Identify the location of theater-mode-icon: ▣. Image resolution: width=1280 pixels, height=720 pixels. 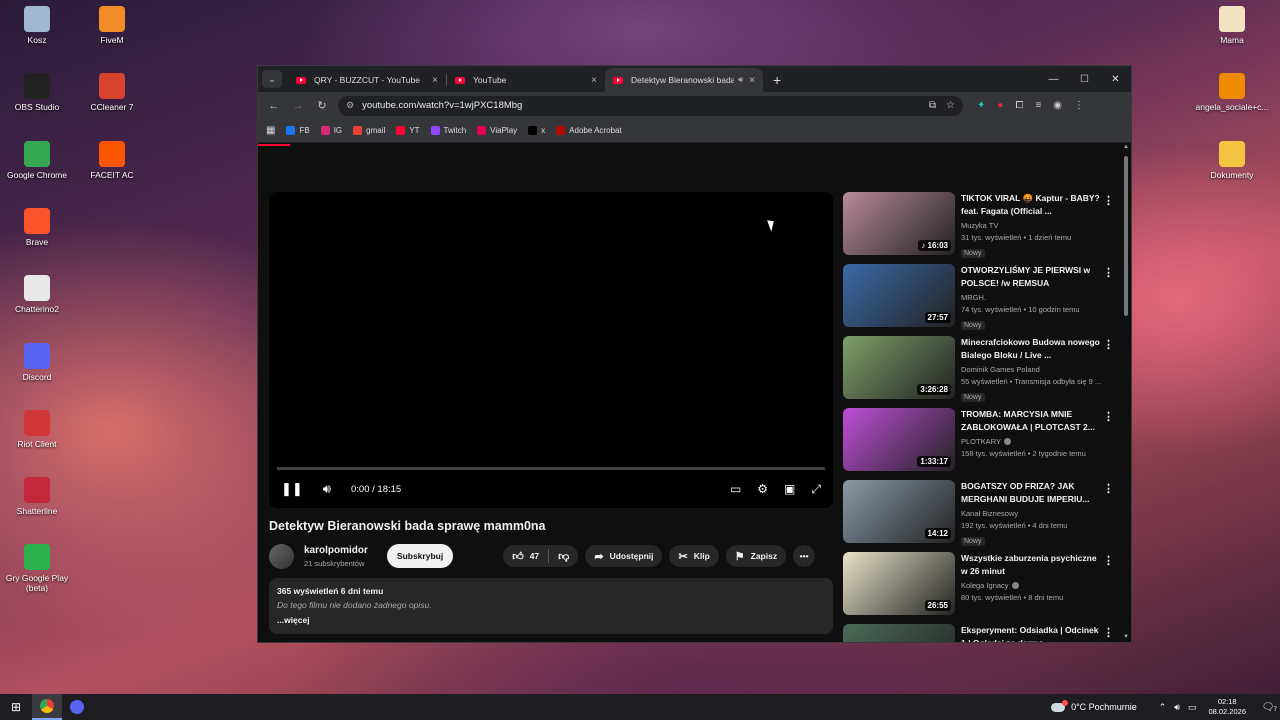
(789, 489).